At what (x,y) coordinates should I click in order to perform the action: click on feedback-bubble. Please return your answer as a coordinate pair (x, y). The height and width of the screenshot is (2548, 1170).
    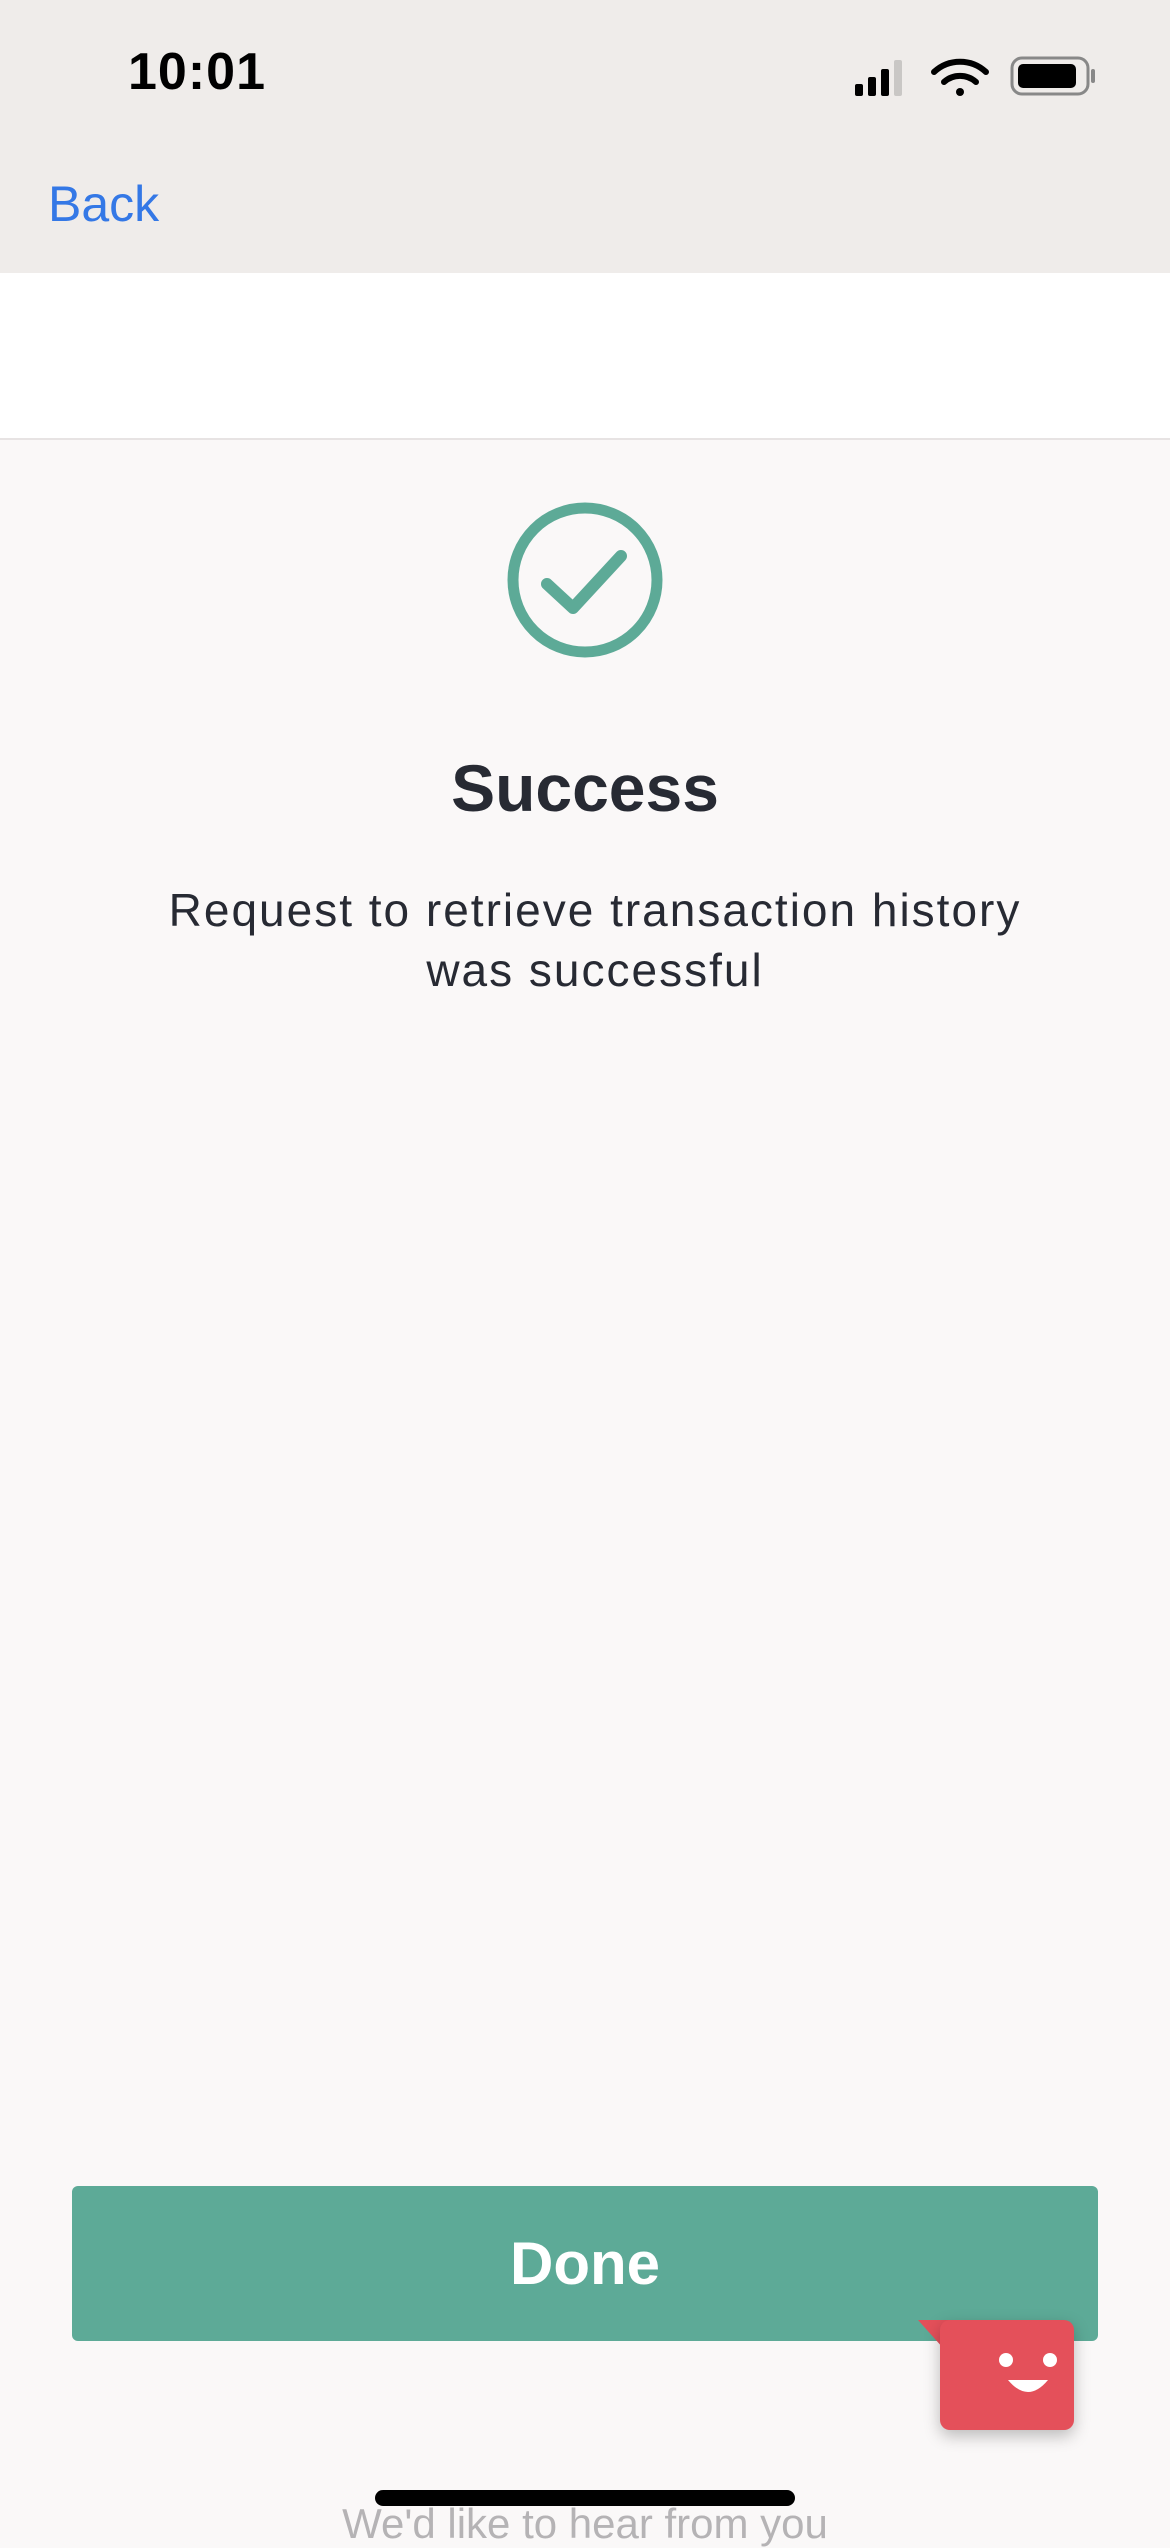
    Looking at the image, I should click on (1007, 2375).